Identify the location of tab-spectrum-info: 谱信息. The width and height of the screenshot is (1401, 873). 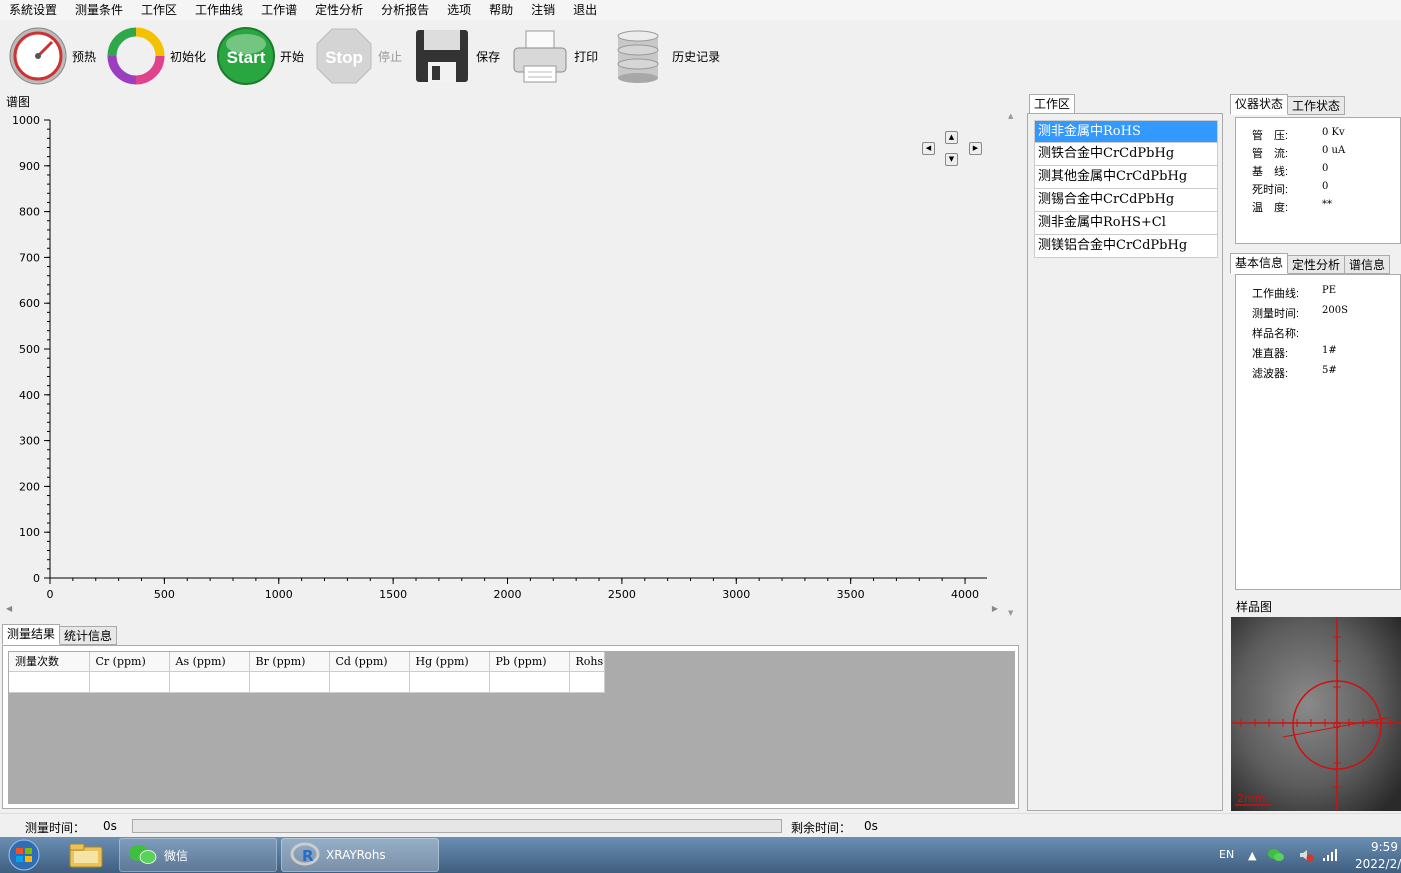
(1367, 264).